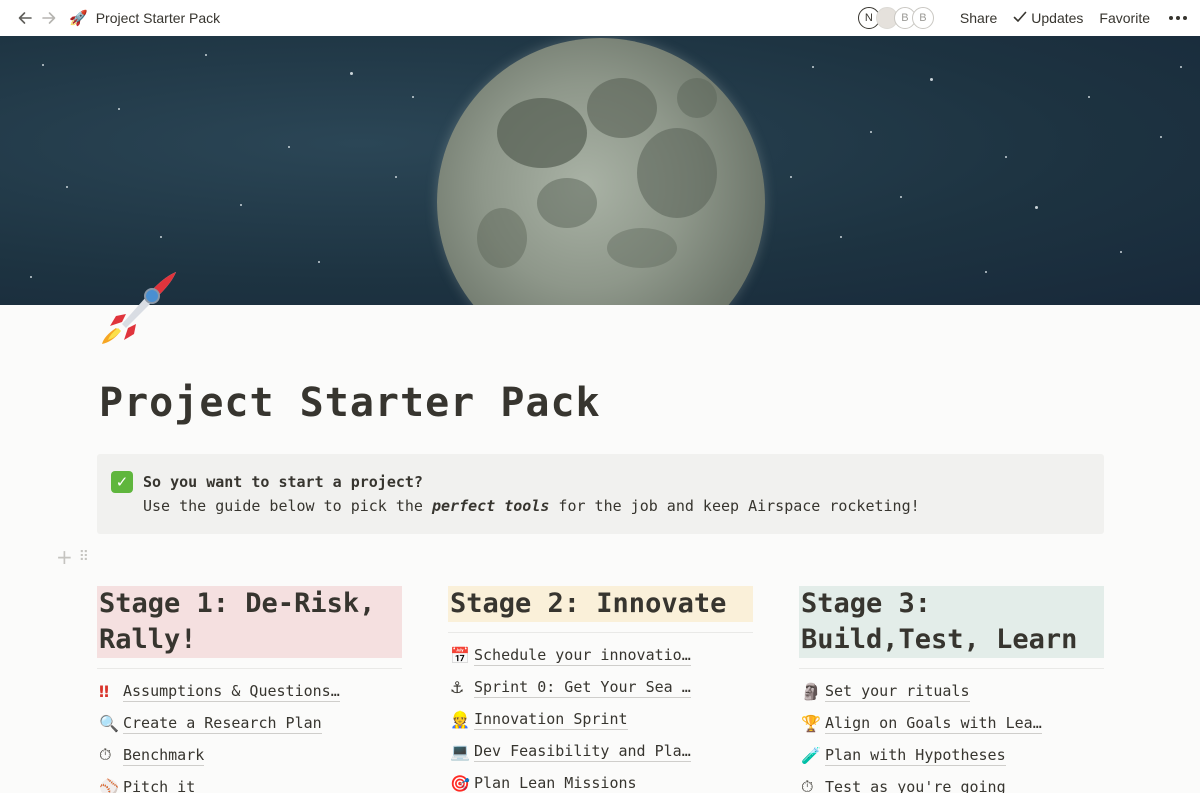 The image size is (1200, 793). Describe the element at coordinates (222, 723) in the screenshot. I see `link-label: Create a Research Plan` at that location.